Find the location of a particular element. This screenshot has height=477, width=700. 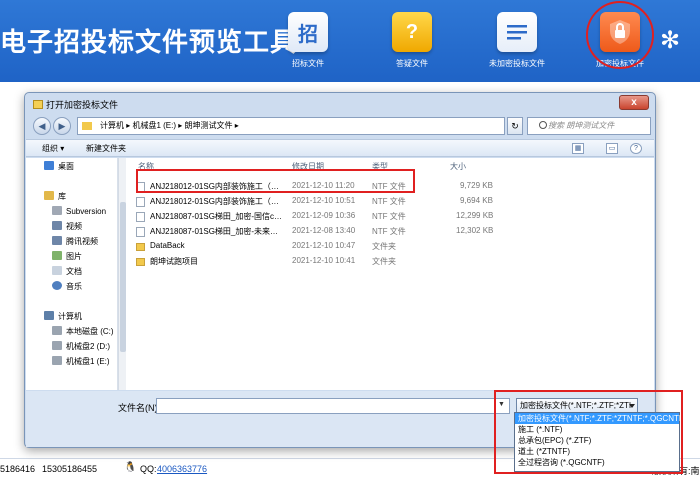

nav-item-library: 库 is located at coordinates (55, 197).